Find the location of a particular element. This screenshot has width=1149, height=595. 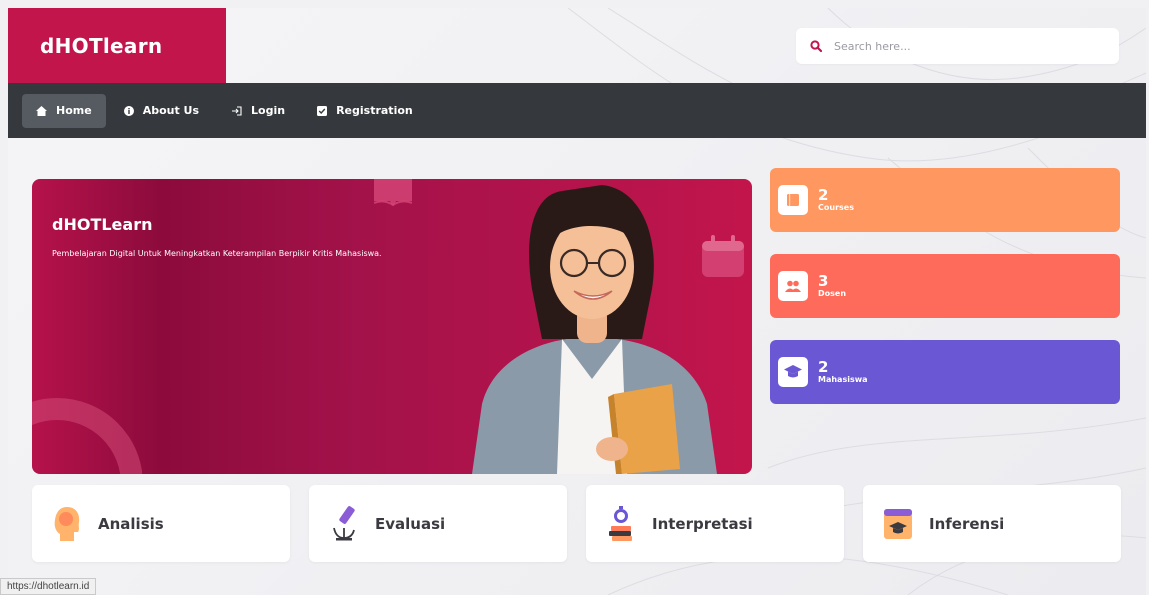

home-icon is located at coordinates (41, 110).